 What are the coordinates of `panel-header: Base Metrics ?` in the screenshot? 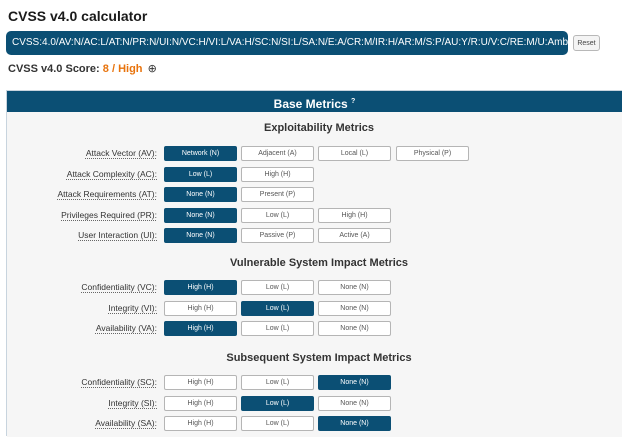 It's located at (314, 101).